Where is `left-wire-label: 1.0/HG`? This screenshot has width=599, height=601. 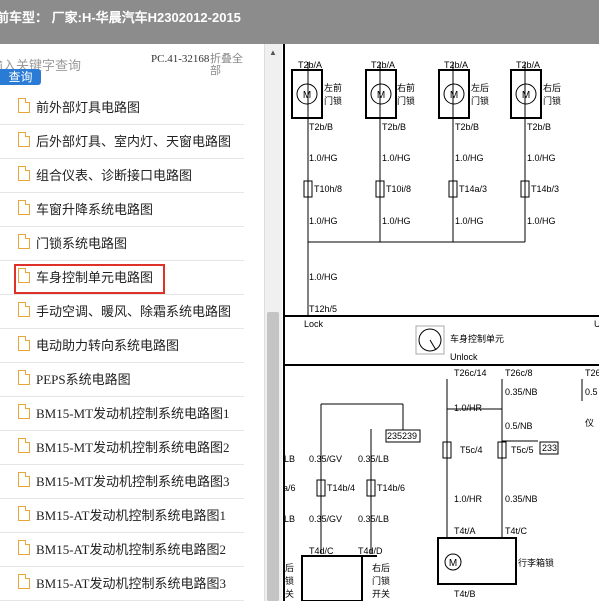 left-wire-label: 1.0/HG is located at coordinates (323, 277).